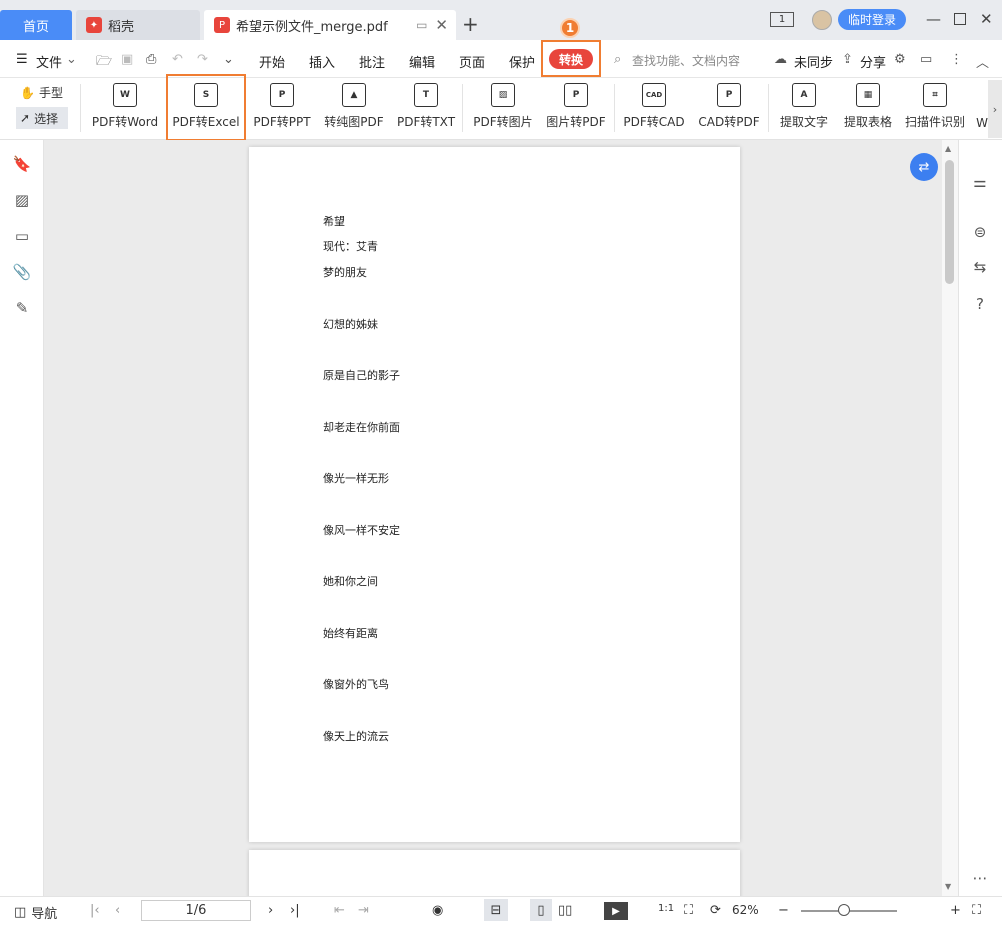 The image size is (1002, 925). Describe the element at coordinates (437, 910) in the screenshot. I see `eye-protect-icon: ◉` at that location.